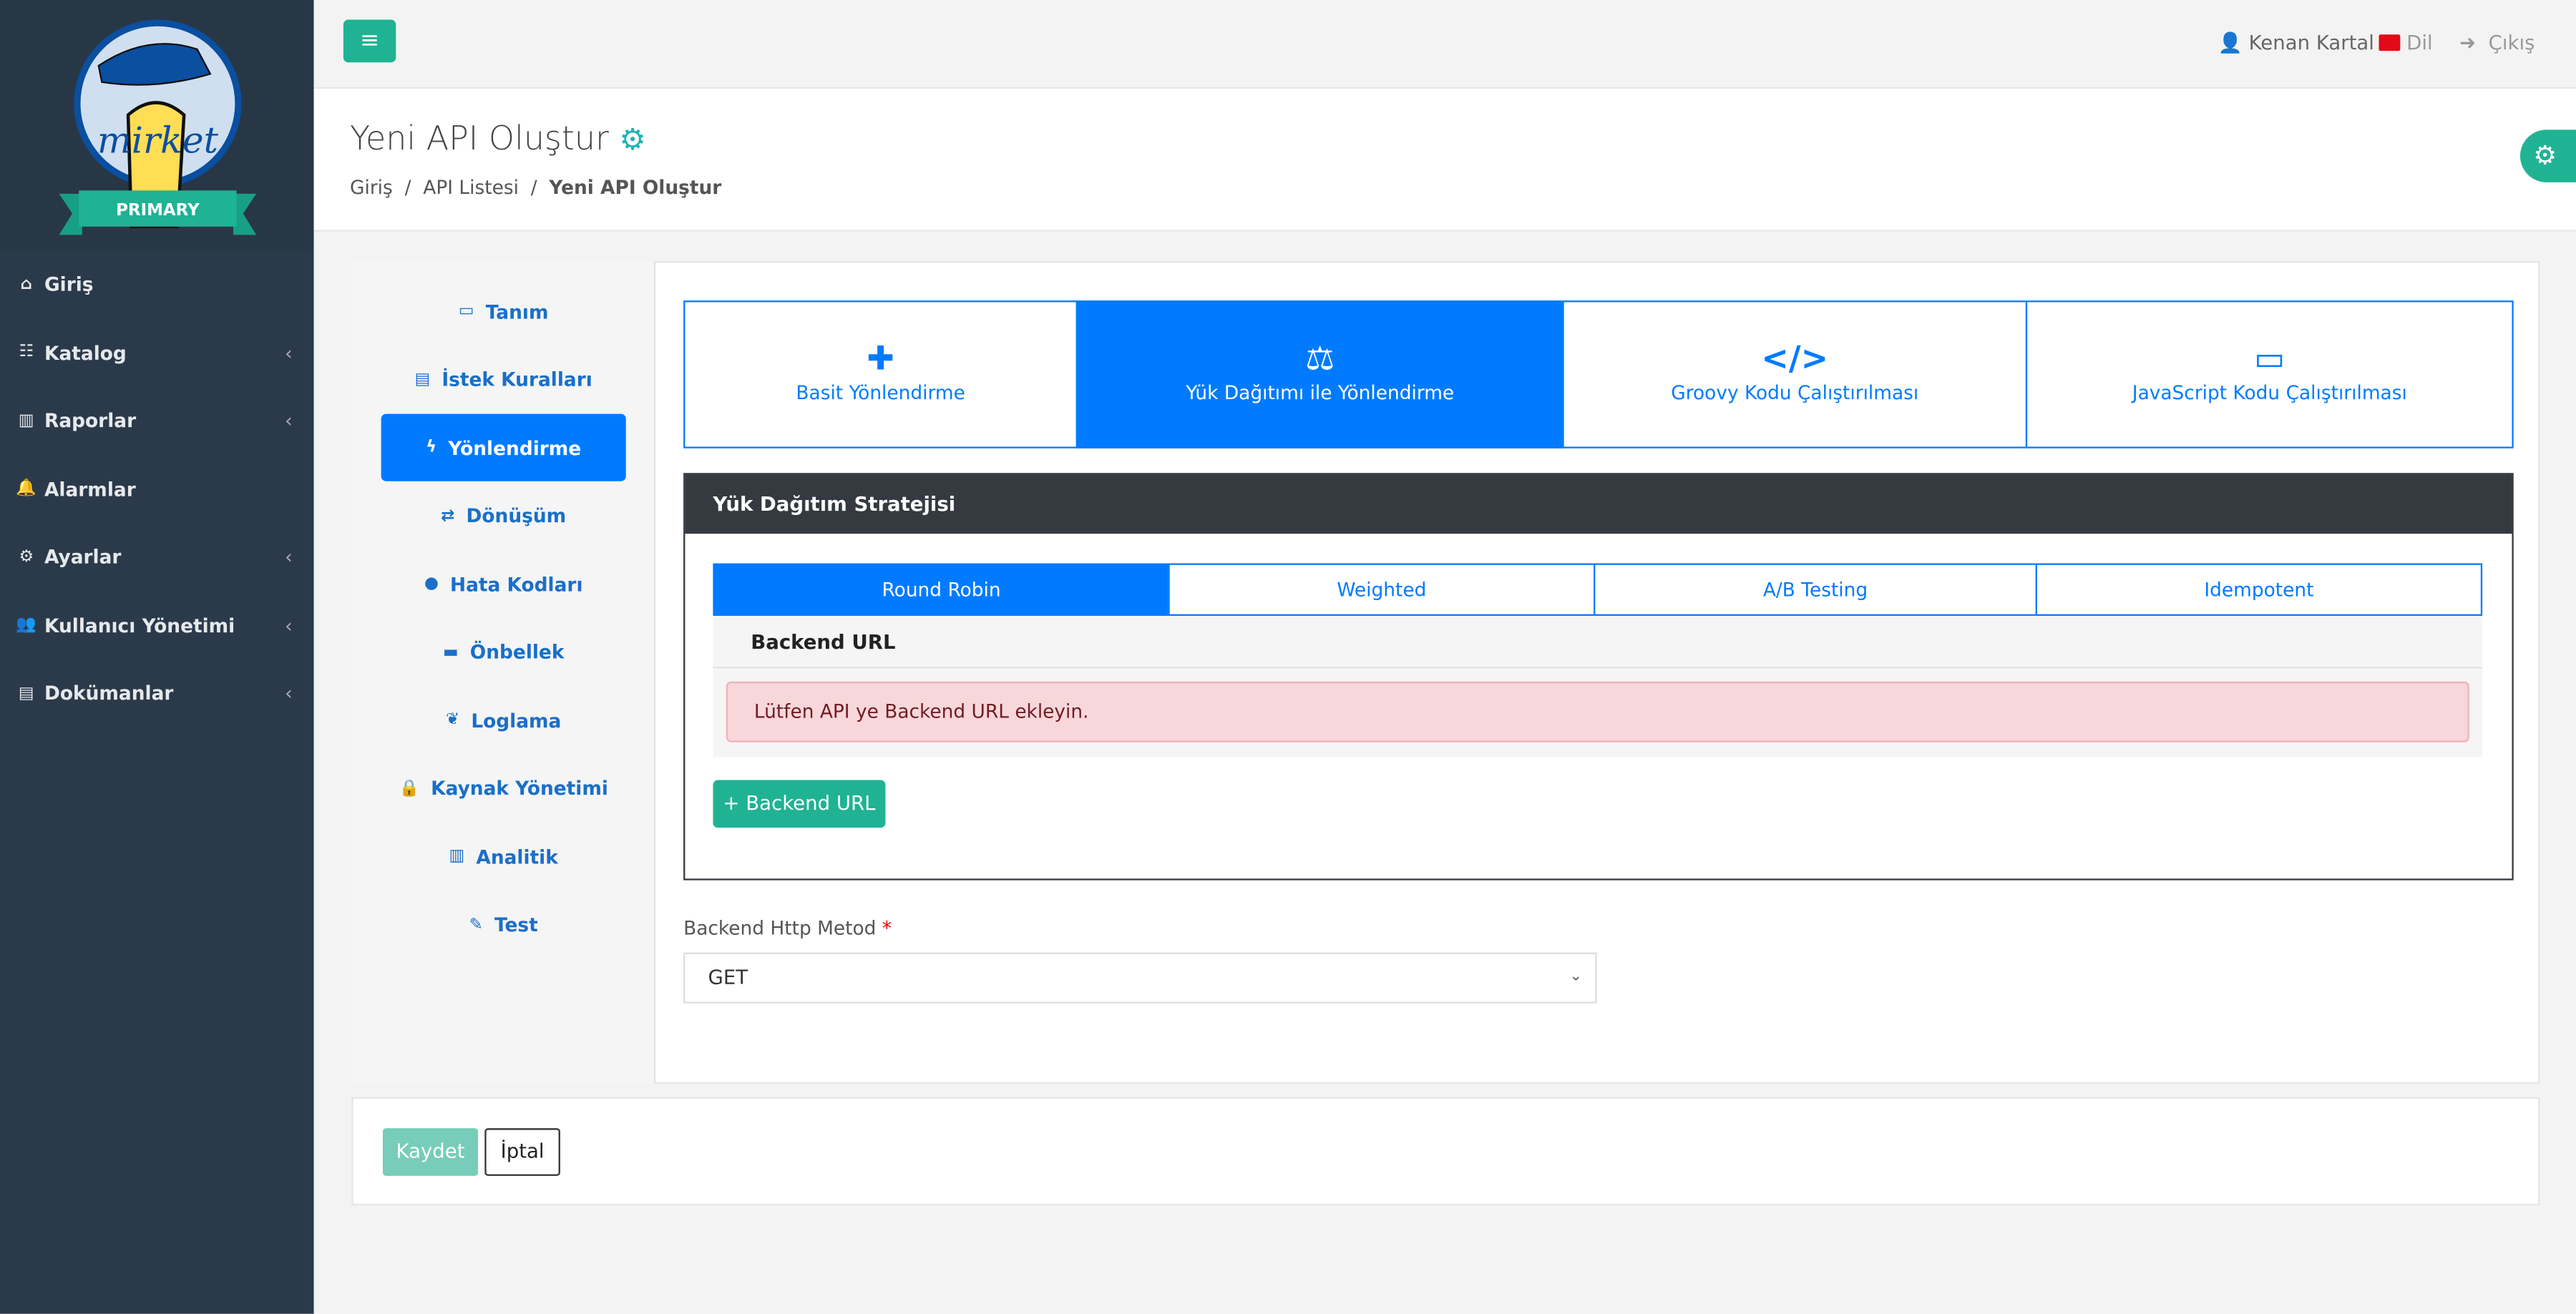 Image resolution: width=2576 pixels, height=1314 pixels. I want to click on user-menu: 👤 Kenan Kartal, so click(2295, 42).